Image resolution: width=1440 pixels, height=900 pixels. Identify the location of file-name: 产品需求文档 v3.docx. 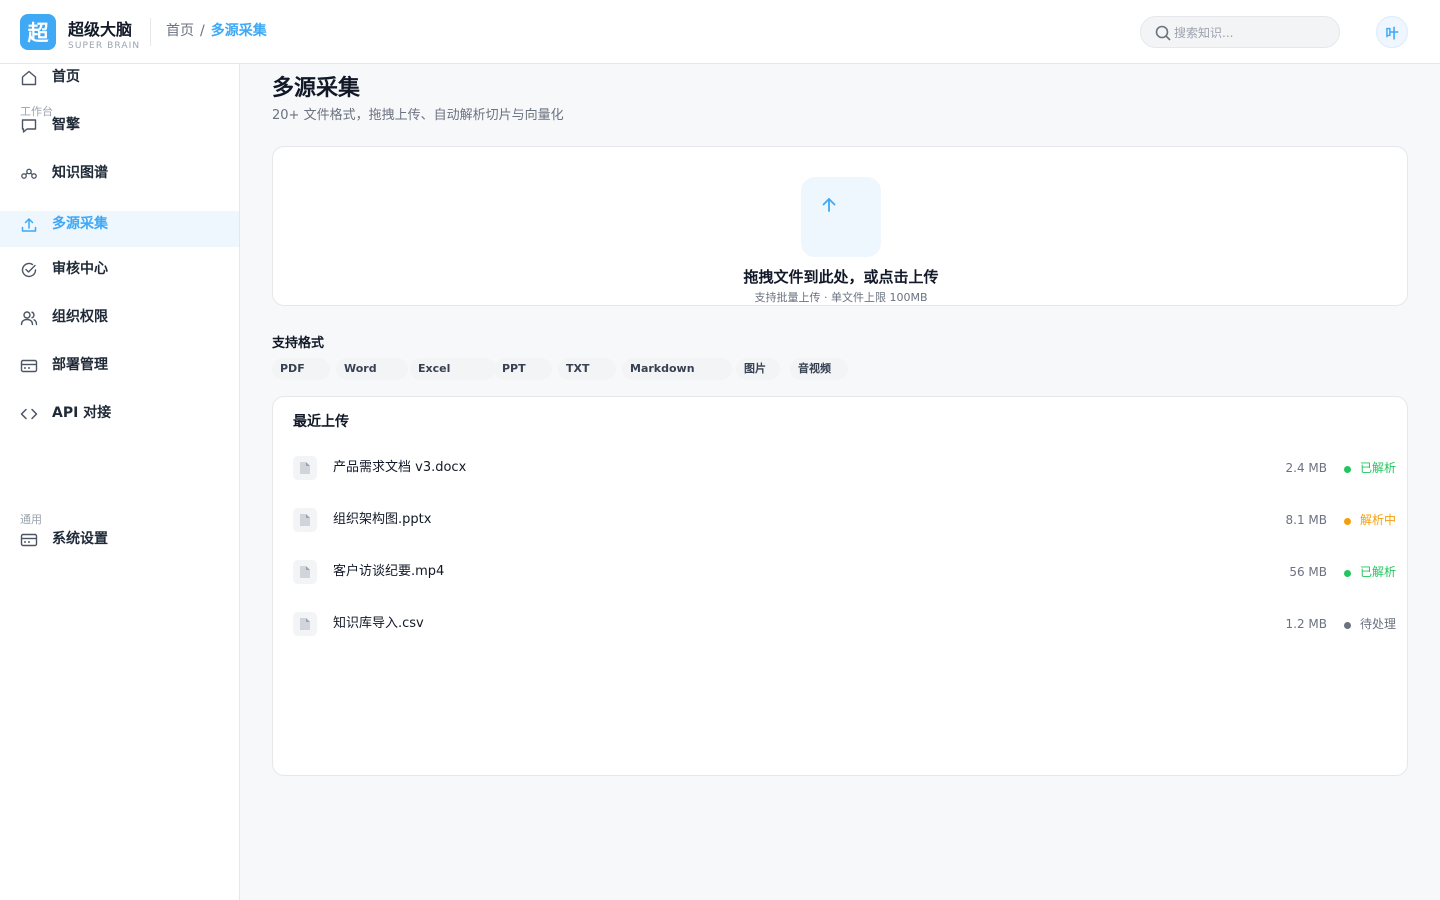
(400, 467).